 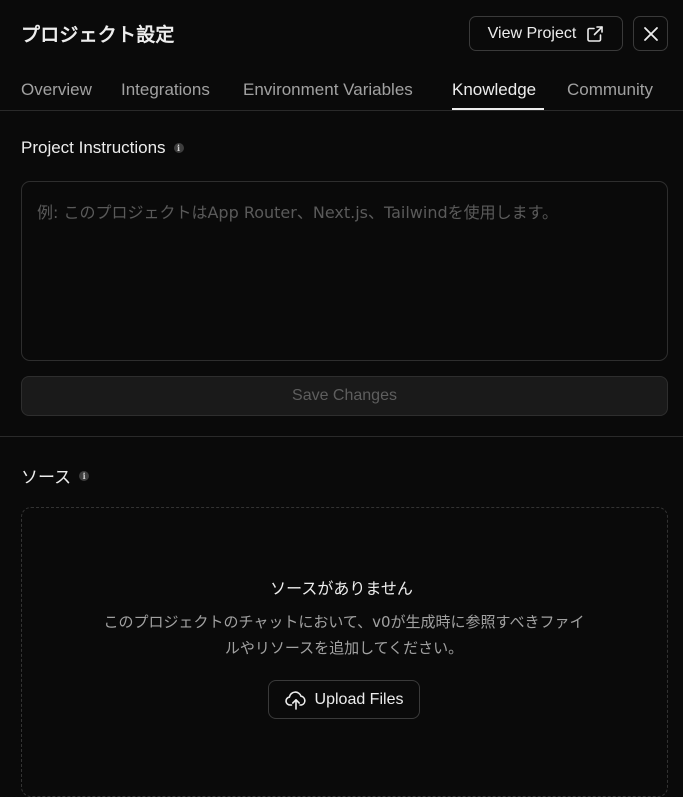 What do you see at coordinates (494, 90) in the screenshot?
I see `tab-knowledge: Knowledge` at bounding box center [494, 90].